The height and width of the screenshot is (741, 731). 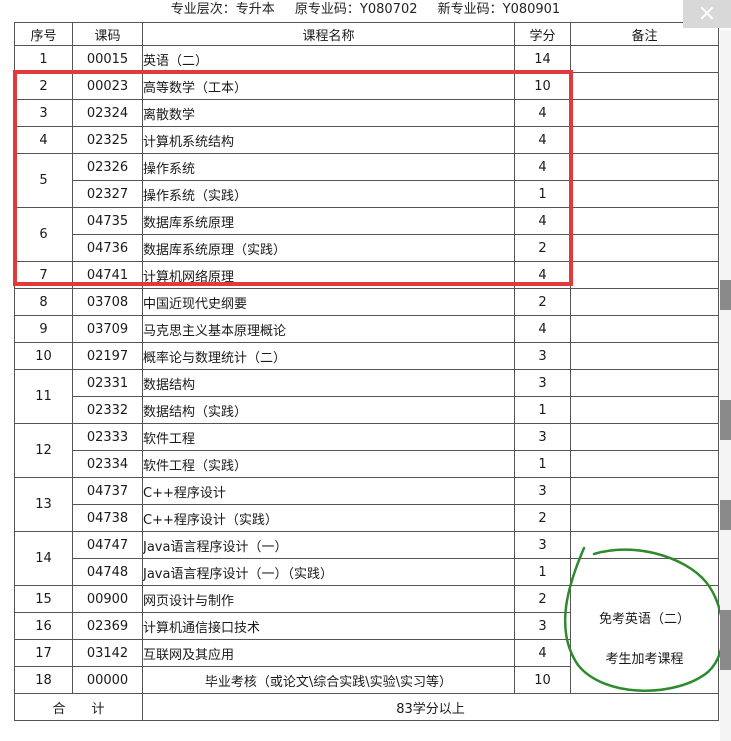 I want to click on col-header-code: 课码, so click(x=107, y=34).